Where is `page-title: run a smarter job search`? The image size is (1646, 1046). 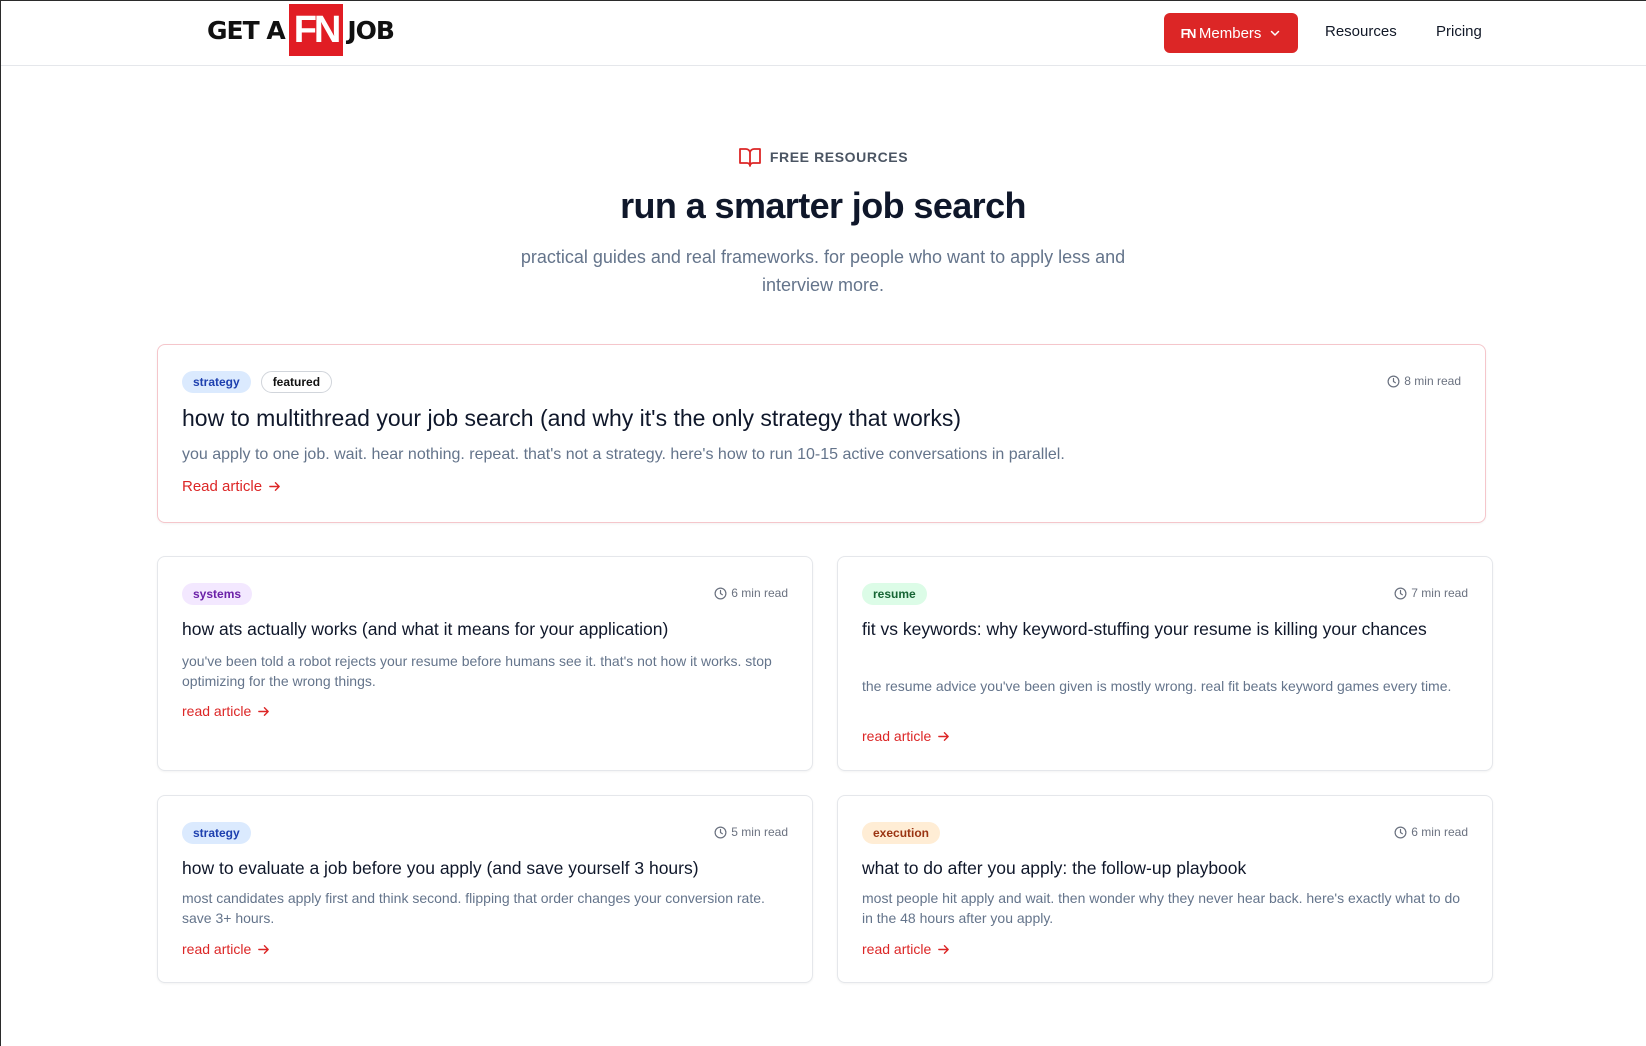 page-title: run a smarter job search is located at coordinates (823, 205).